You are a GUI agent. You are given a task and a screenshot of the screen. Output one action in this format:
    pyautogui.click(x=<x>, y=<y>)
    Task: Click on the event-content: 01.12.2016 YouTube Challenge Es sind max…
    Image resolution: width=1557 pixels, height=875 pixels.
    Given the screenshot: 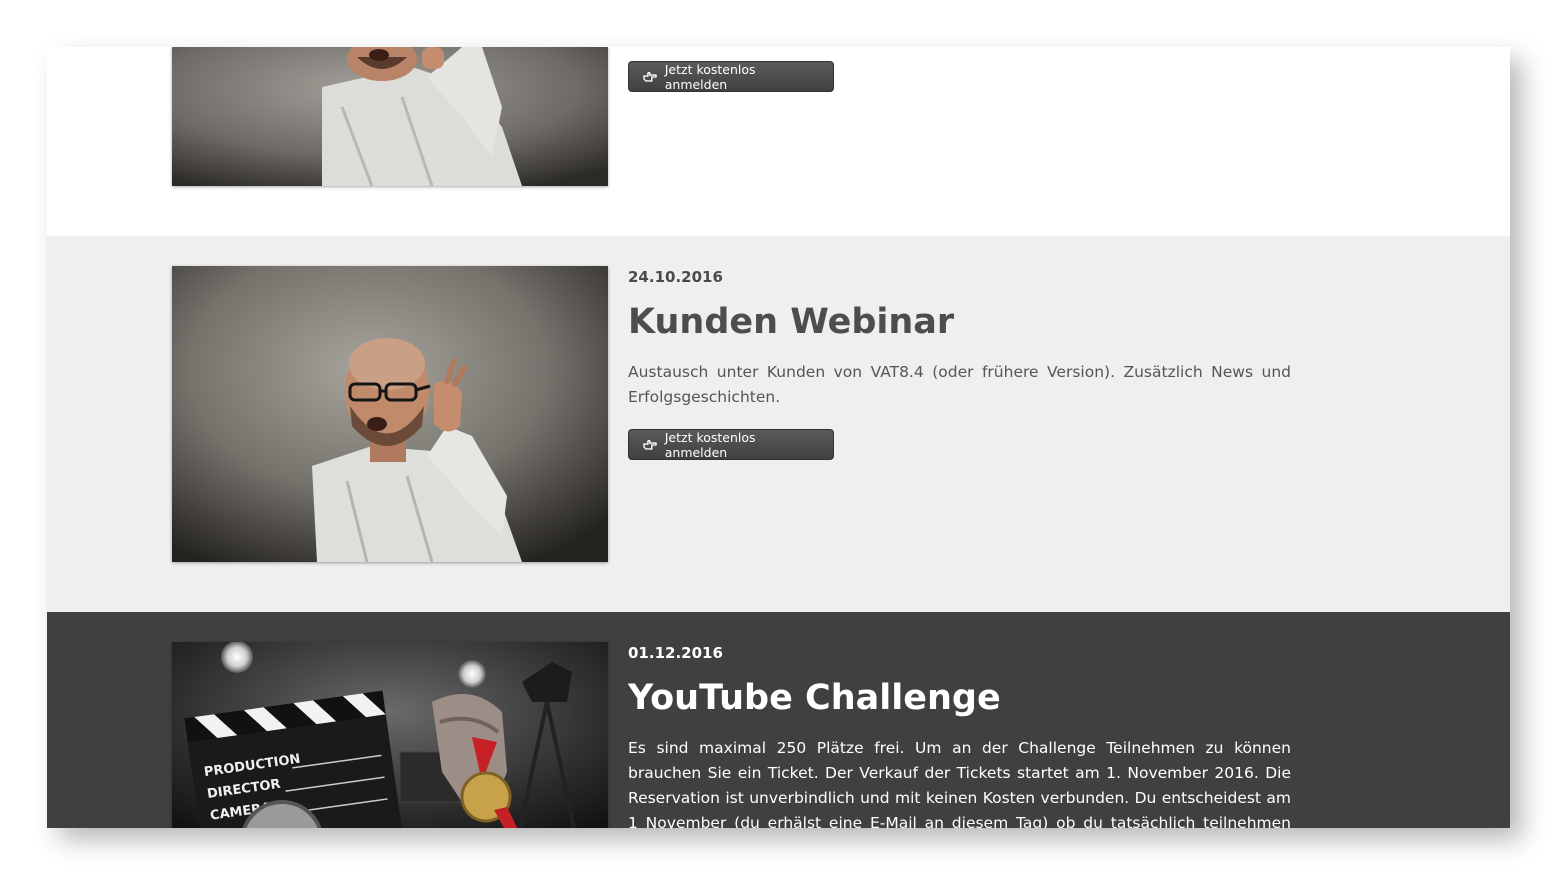 What is the action you would take?
    pyautogui.click(x=959, y=736)
    